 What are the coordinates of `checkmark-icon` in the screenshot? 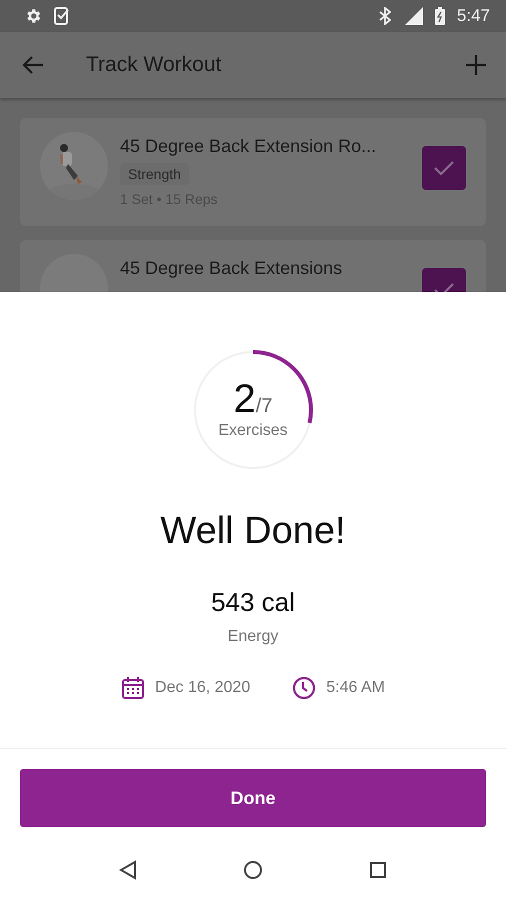 It's located at (444, 168).